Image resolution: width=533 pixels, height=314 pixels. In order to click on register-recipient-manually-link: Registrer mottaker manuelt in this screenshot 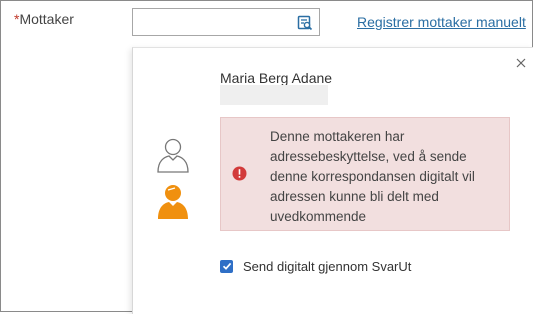, I will do `click(441, 22)`.